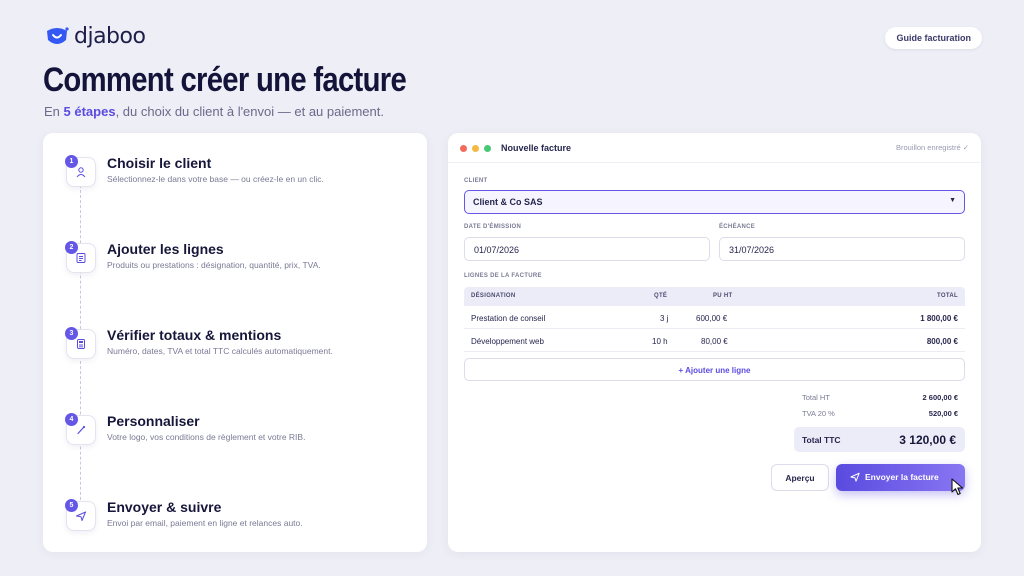 This screenshot has width=1024, height=576. What do you see at coordinates (880, 415) in the screenshot?
I see `tva-row: TVA 20 % 520,00 €` at bounding box center [880, 415].